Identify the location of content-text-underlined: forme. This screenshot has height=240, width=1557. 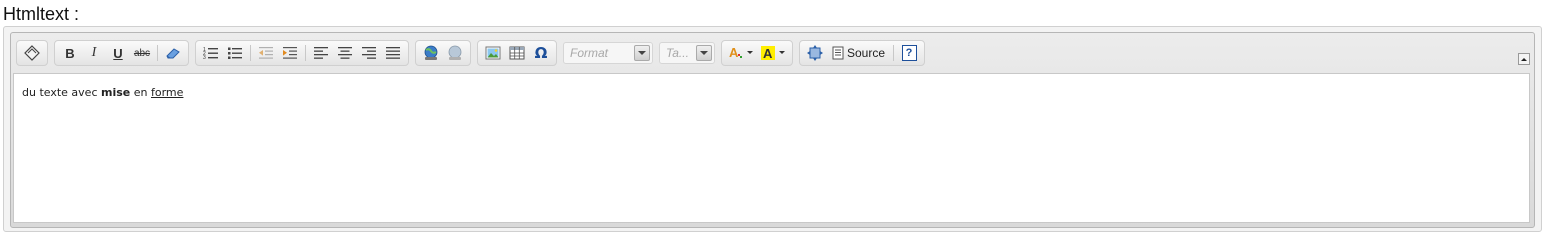
(167, 92).